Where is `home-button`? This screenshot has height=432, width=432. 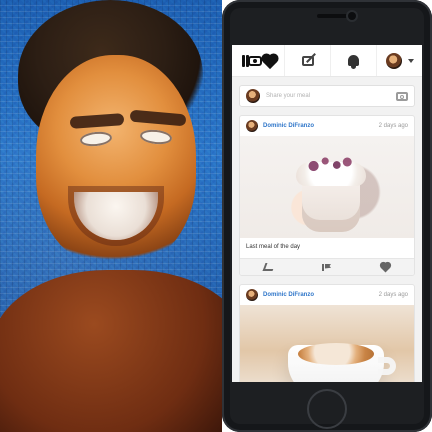
home-button is located at coordinates (327, 409).